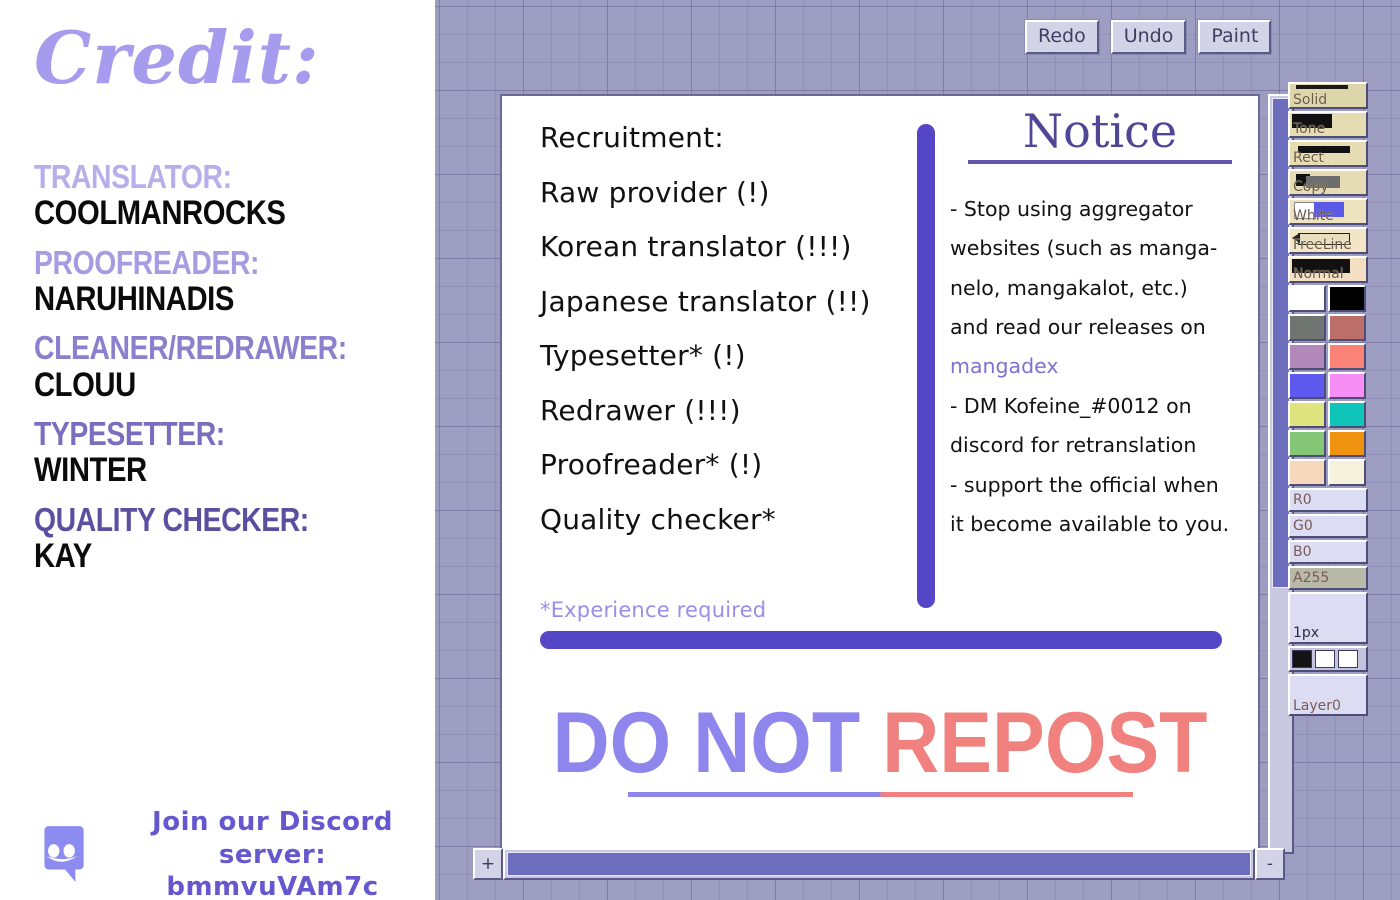 The image size is (1400, 900). What do you see at coordinates (717, 743) in the screenshot?
I see `do-not-repost-part1: DO NOT` at bounding box center [717, 743].